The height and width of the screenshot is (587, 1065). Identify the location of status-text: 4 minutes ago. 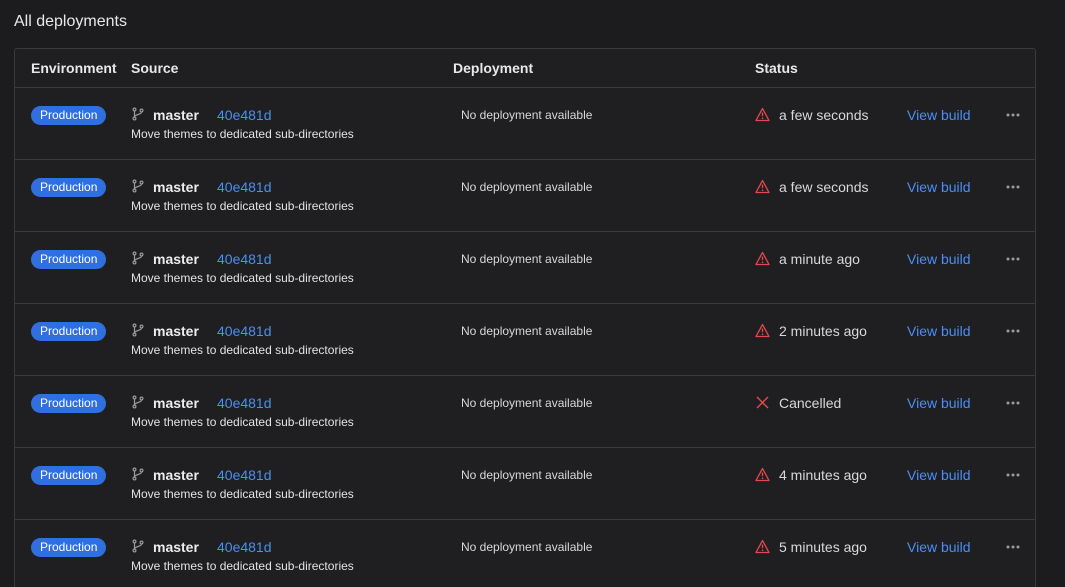
(823, 475).